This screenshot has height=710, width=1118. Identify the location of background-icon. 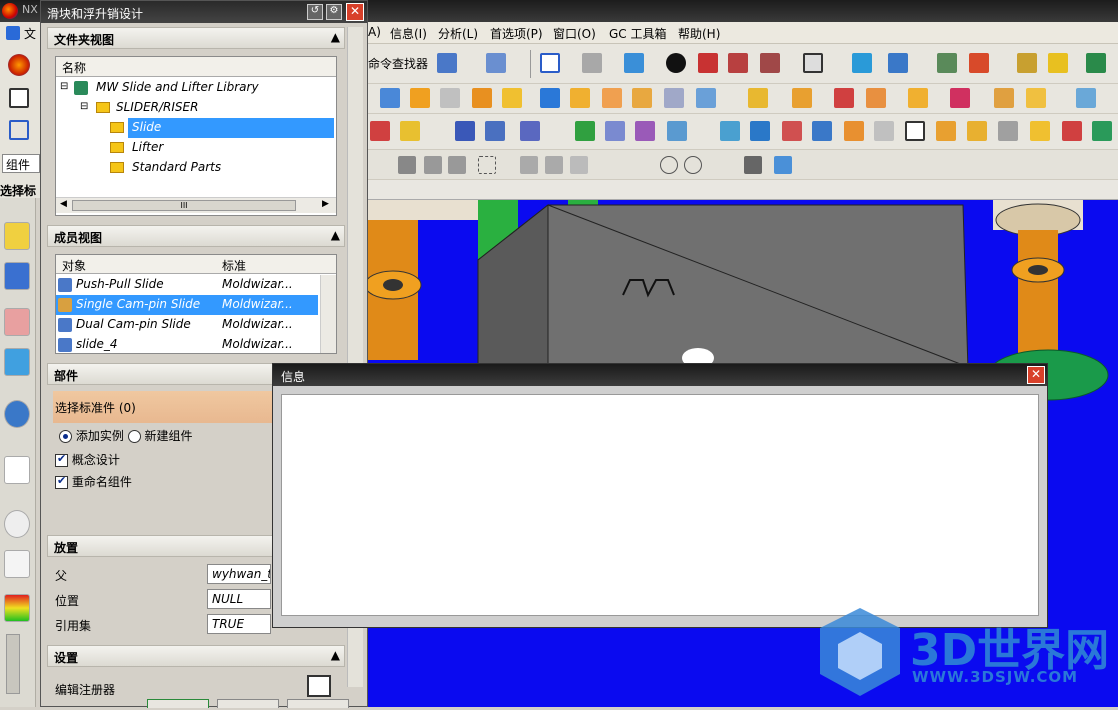
(813, 63).